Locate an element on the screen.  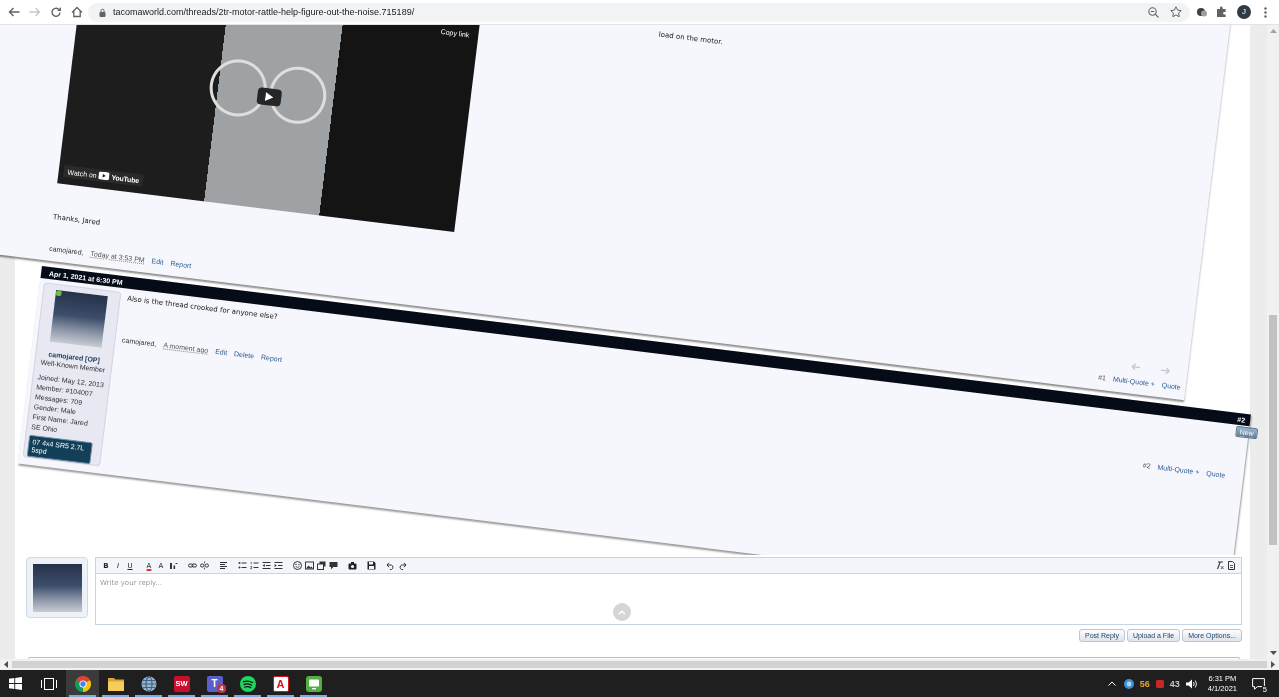
segmented-circle-icon is located at coordinates (82, 683).